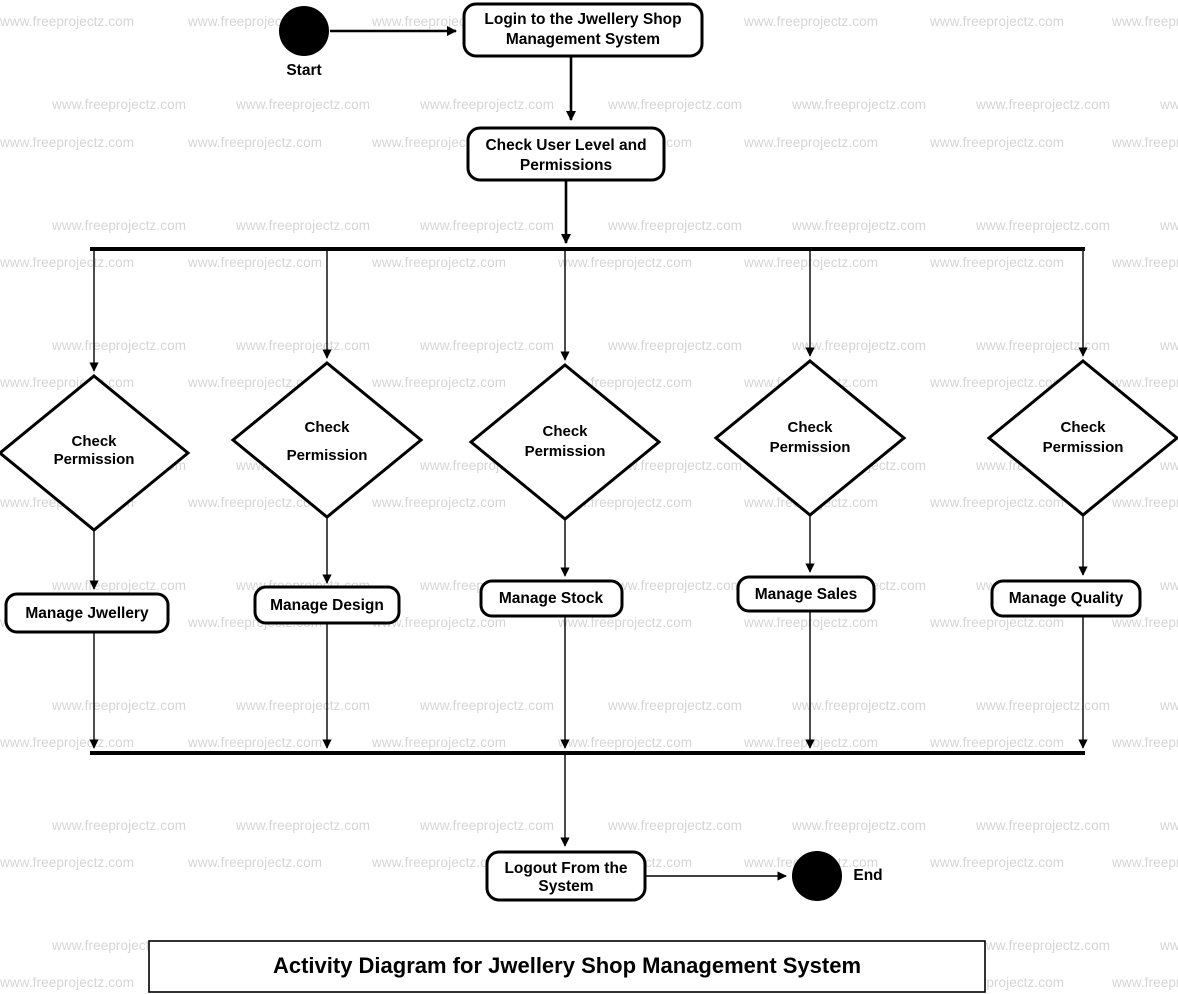  I want to click on activity-manage-sales-label: Manage Sales, so click(806, 594).